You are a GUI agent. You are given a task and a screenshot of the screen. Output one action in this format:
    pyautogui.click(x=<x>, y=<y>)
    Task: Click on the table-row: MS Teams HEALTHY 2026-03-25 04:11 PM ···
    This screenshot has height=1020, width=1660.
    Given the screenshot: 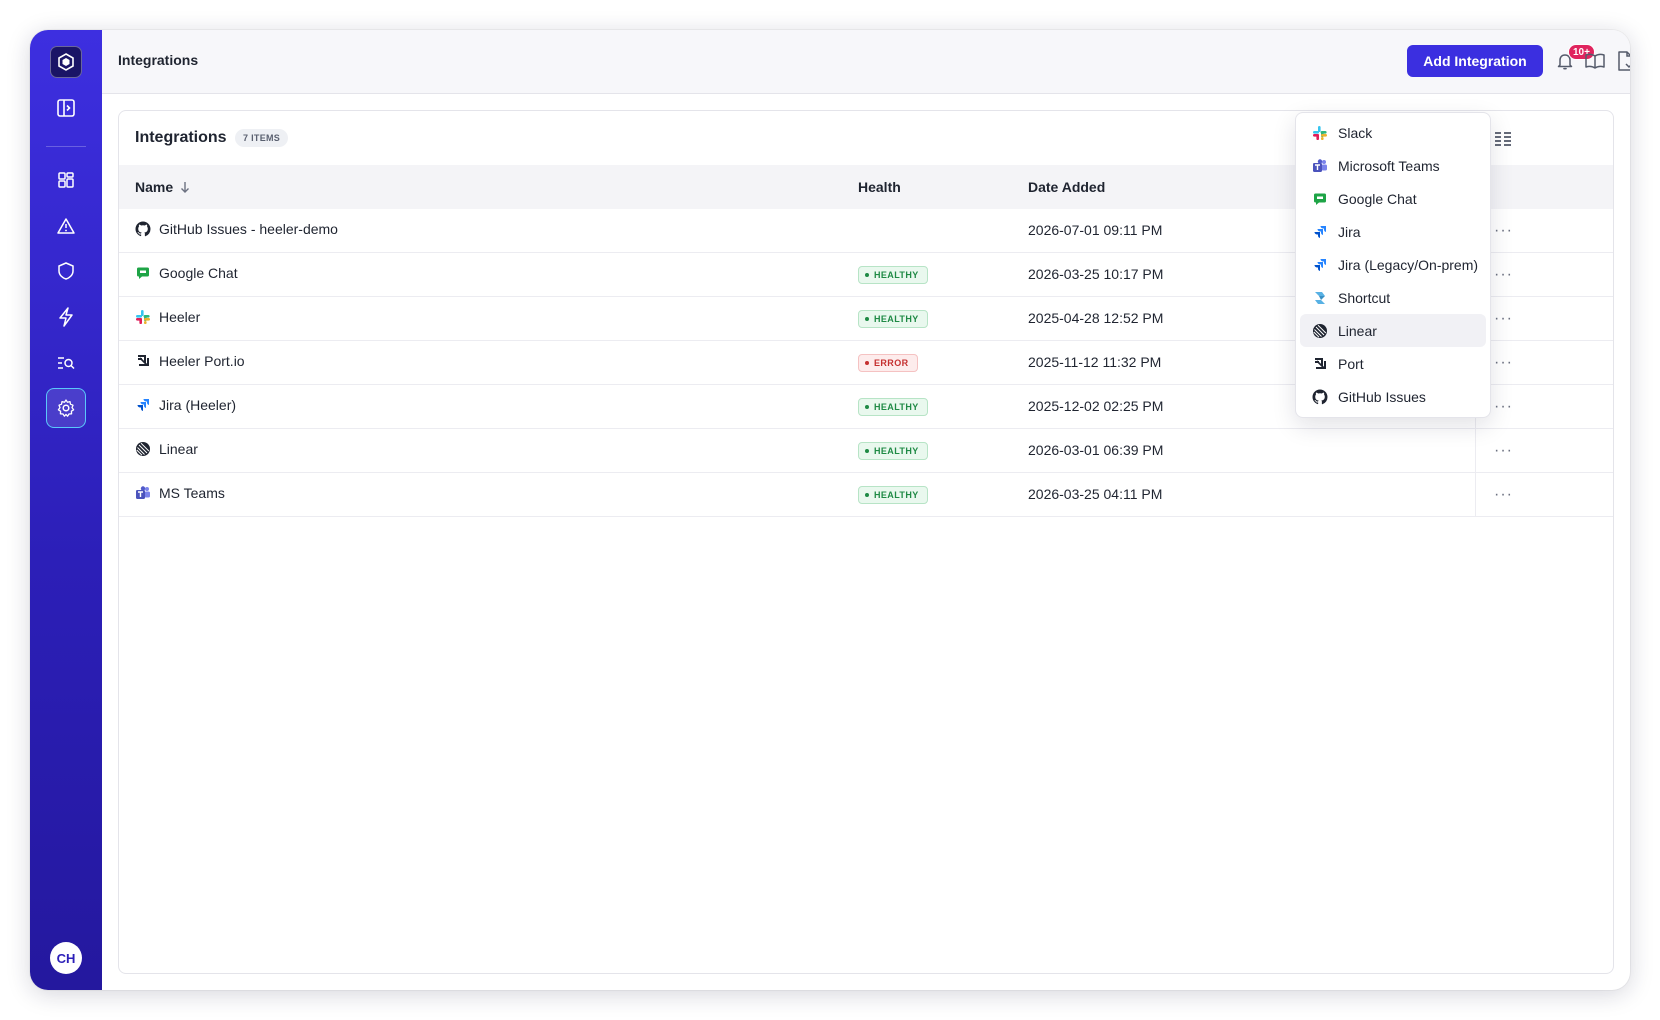 What is the action you would take?
    pyautogui.click(x=866, y=495)
    